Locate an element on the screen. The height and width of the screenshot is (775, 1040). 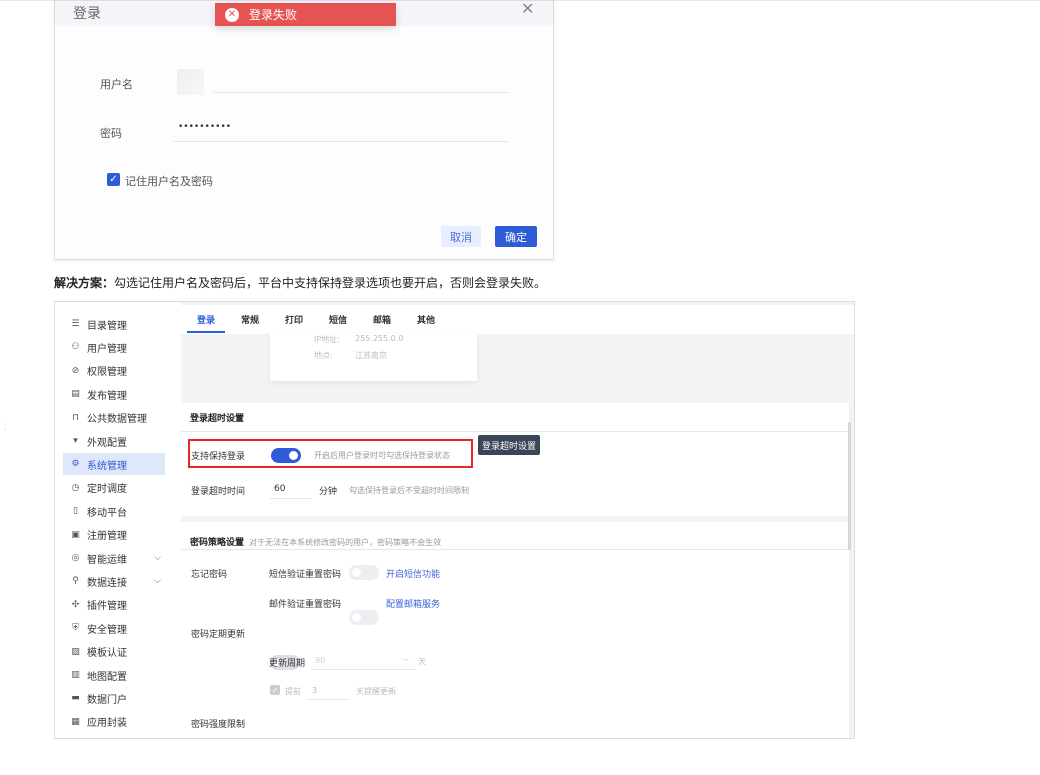
advance-underline is located at coordinates (328, 699).